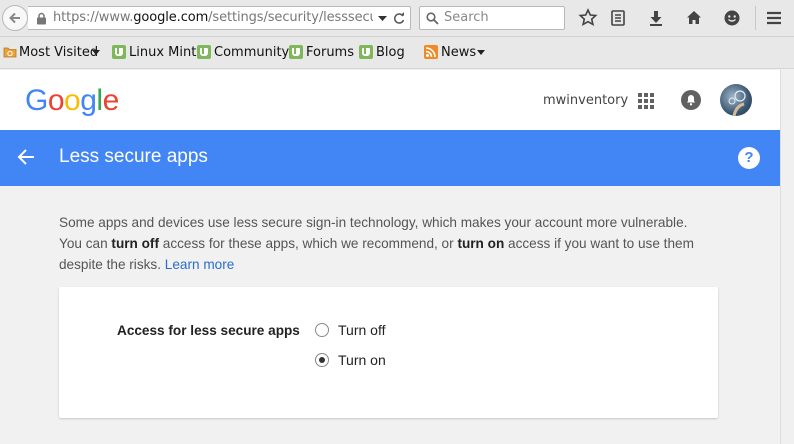 The height and width of the screenshot is (444, 794). What do you see at coordinates (200, 264) in the screenshot?
I see `learn-more-link: Learn more` at bounding box center [200, 264].